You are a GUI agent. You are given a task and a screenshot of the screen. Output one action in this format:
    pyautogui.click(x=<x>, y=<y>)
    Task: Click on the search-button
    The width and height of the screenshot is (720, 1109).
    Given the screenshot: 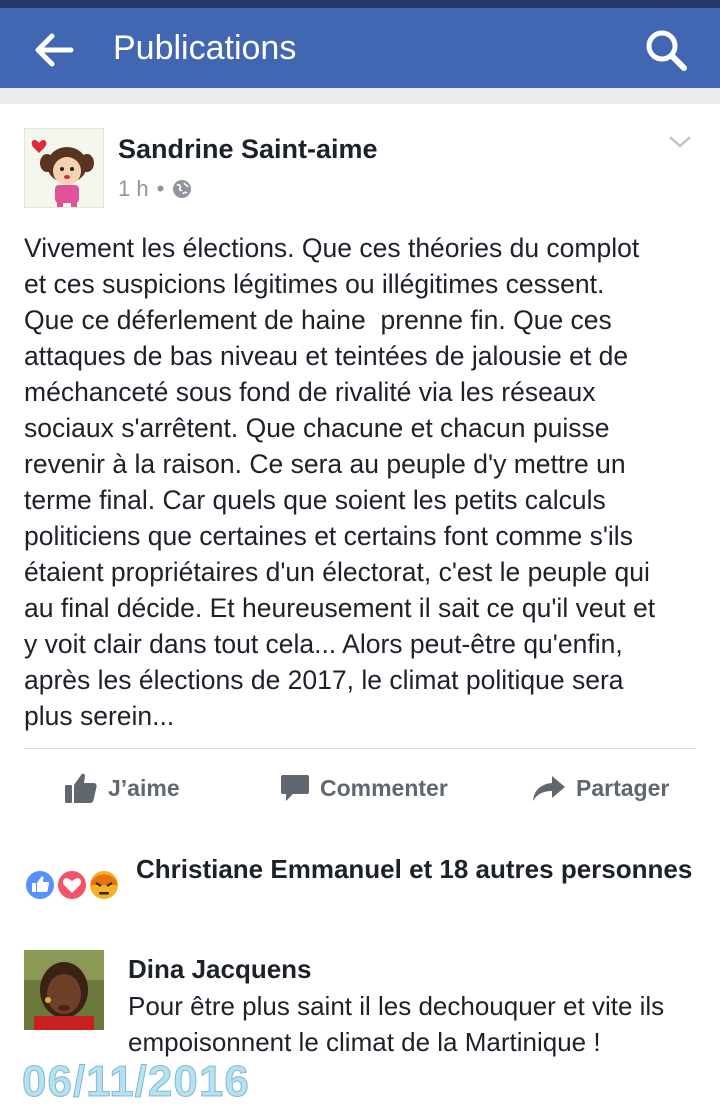 What is the action you would take?
    pyautogui.click(x=666, y=50)
    